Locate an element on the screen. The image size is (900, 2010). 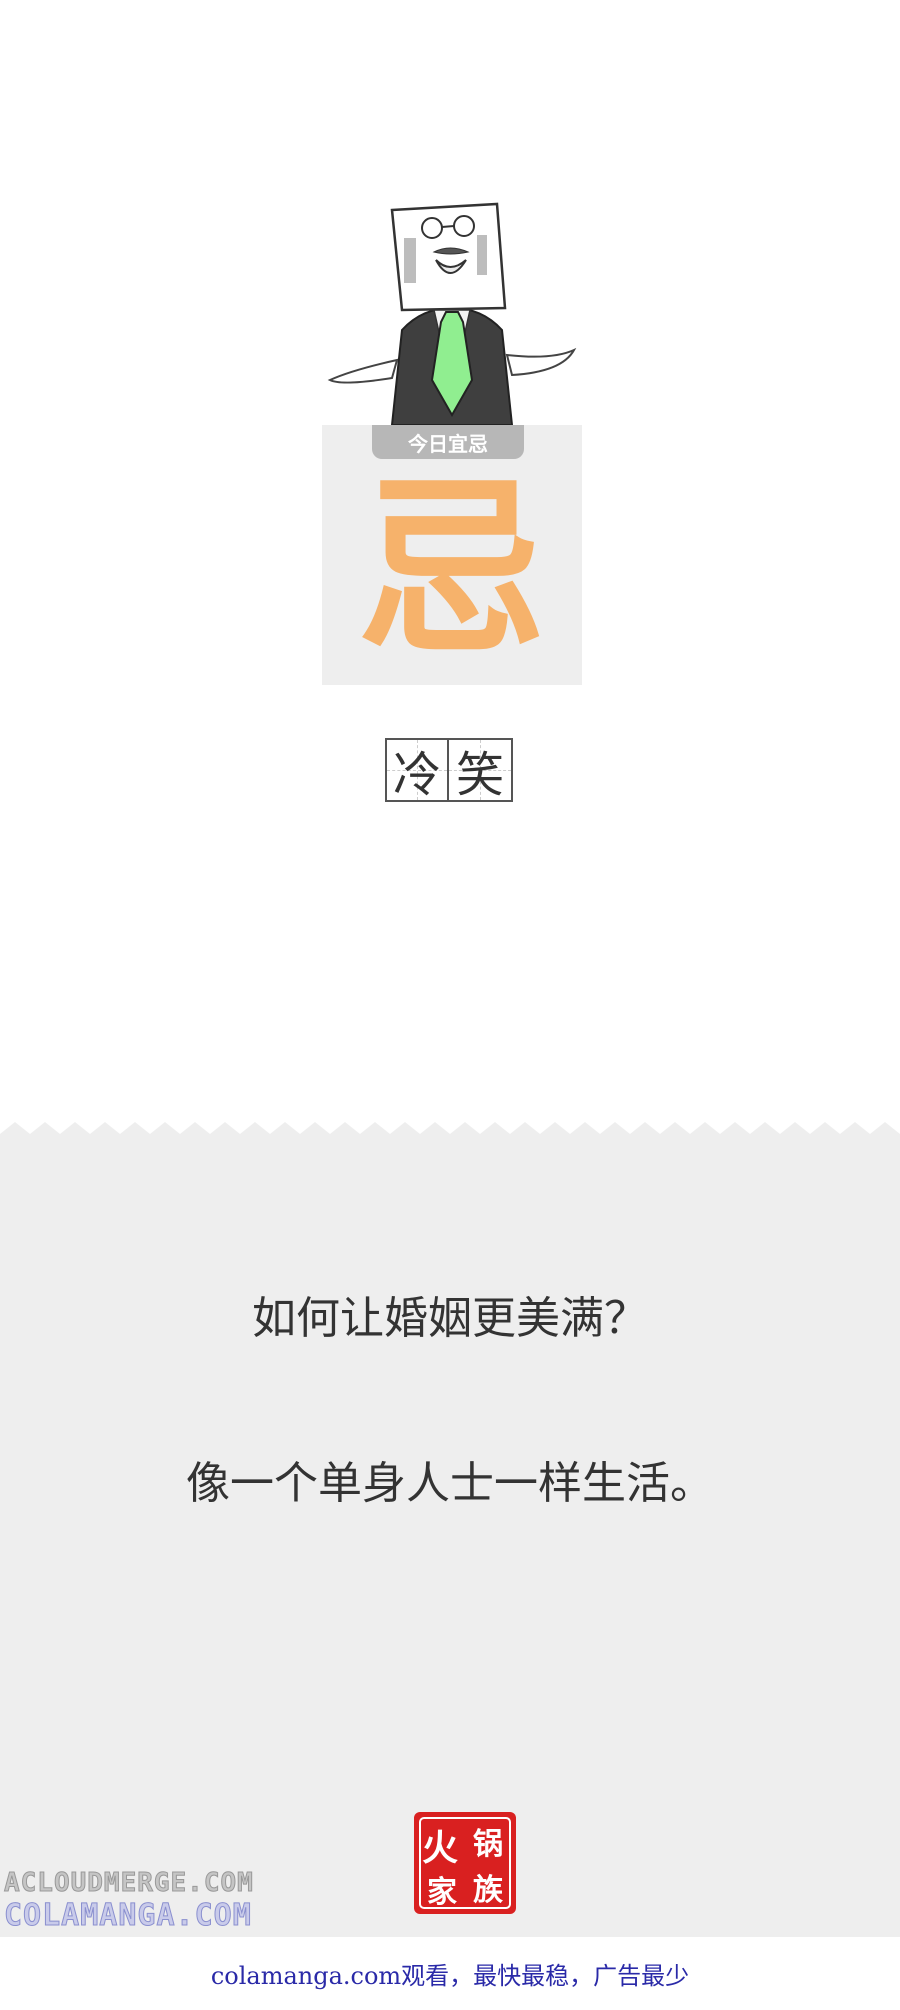
joke-question: 如何让婚姻更美满？ is located at coordinates (450, 1318).